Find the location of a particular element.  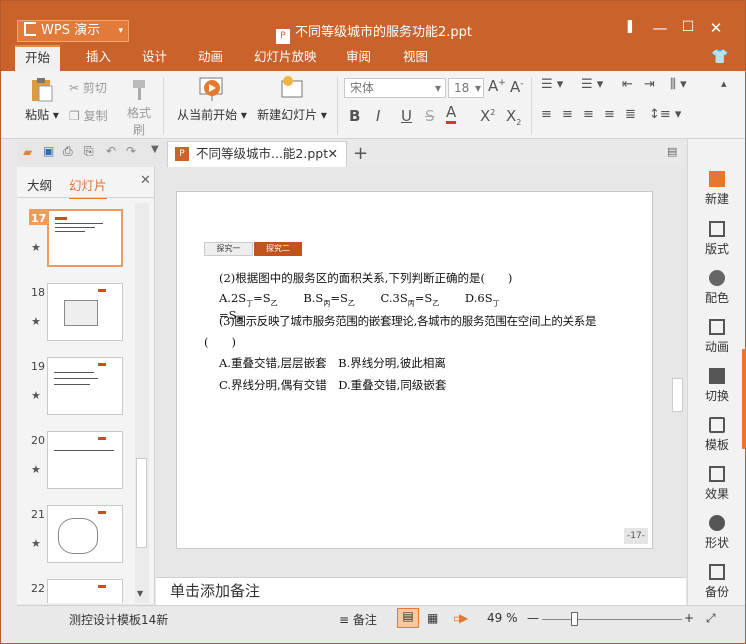

editor-scroll-thumb is located at coordinates (677, 395).